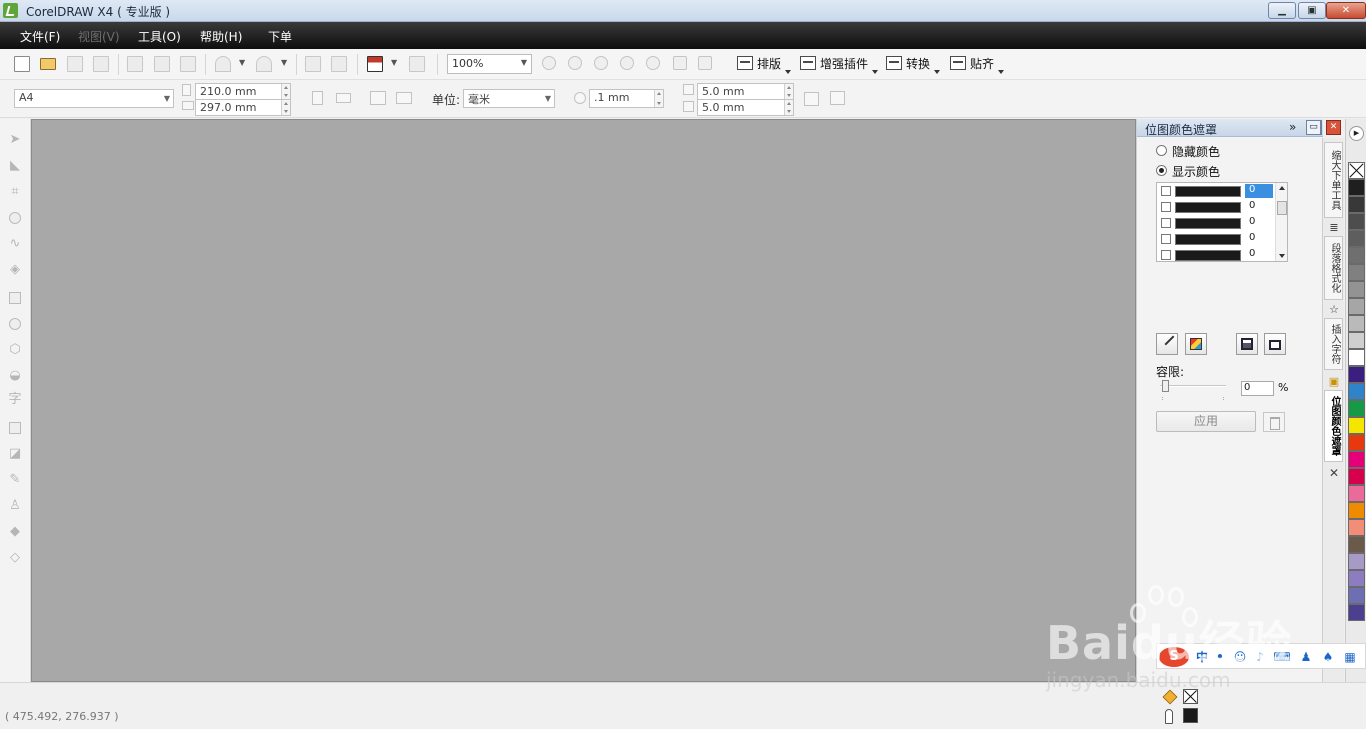  Describe the element at coordinates (764, 65) in the screenshot. I see `plugin-layout-button: 排版` at that location.